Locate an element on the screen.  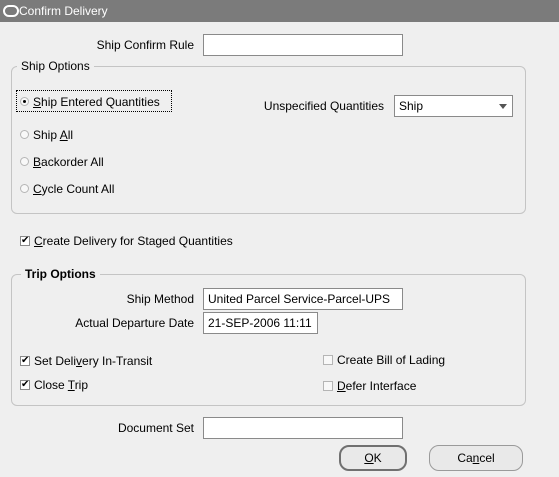
ship-method-input: United Parcel Service-Parcel-UPS is located at coordinates (303, 299).